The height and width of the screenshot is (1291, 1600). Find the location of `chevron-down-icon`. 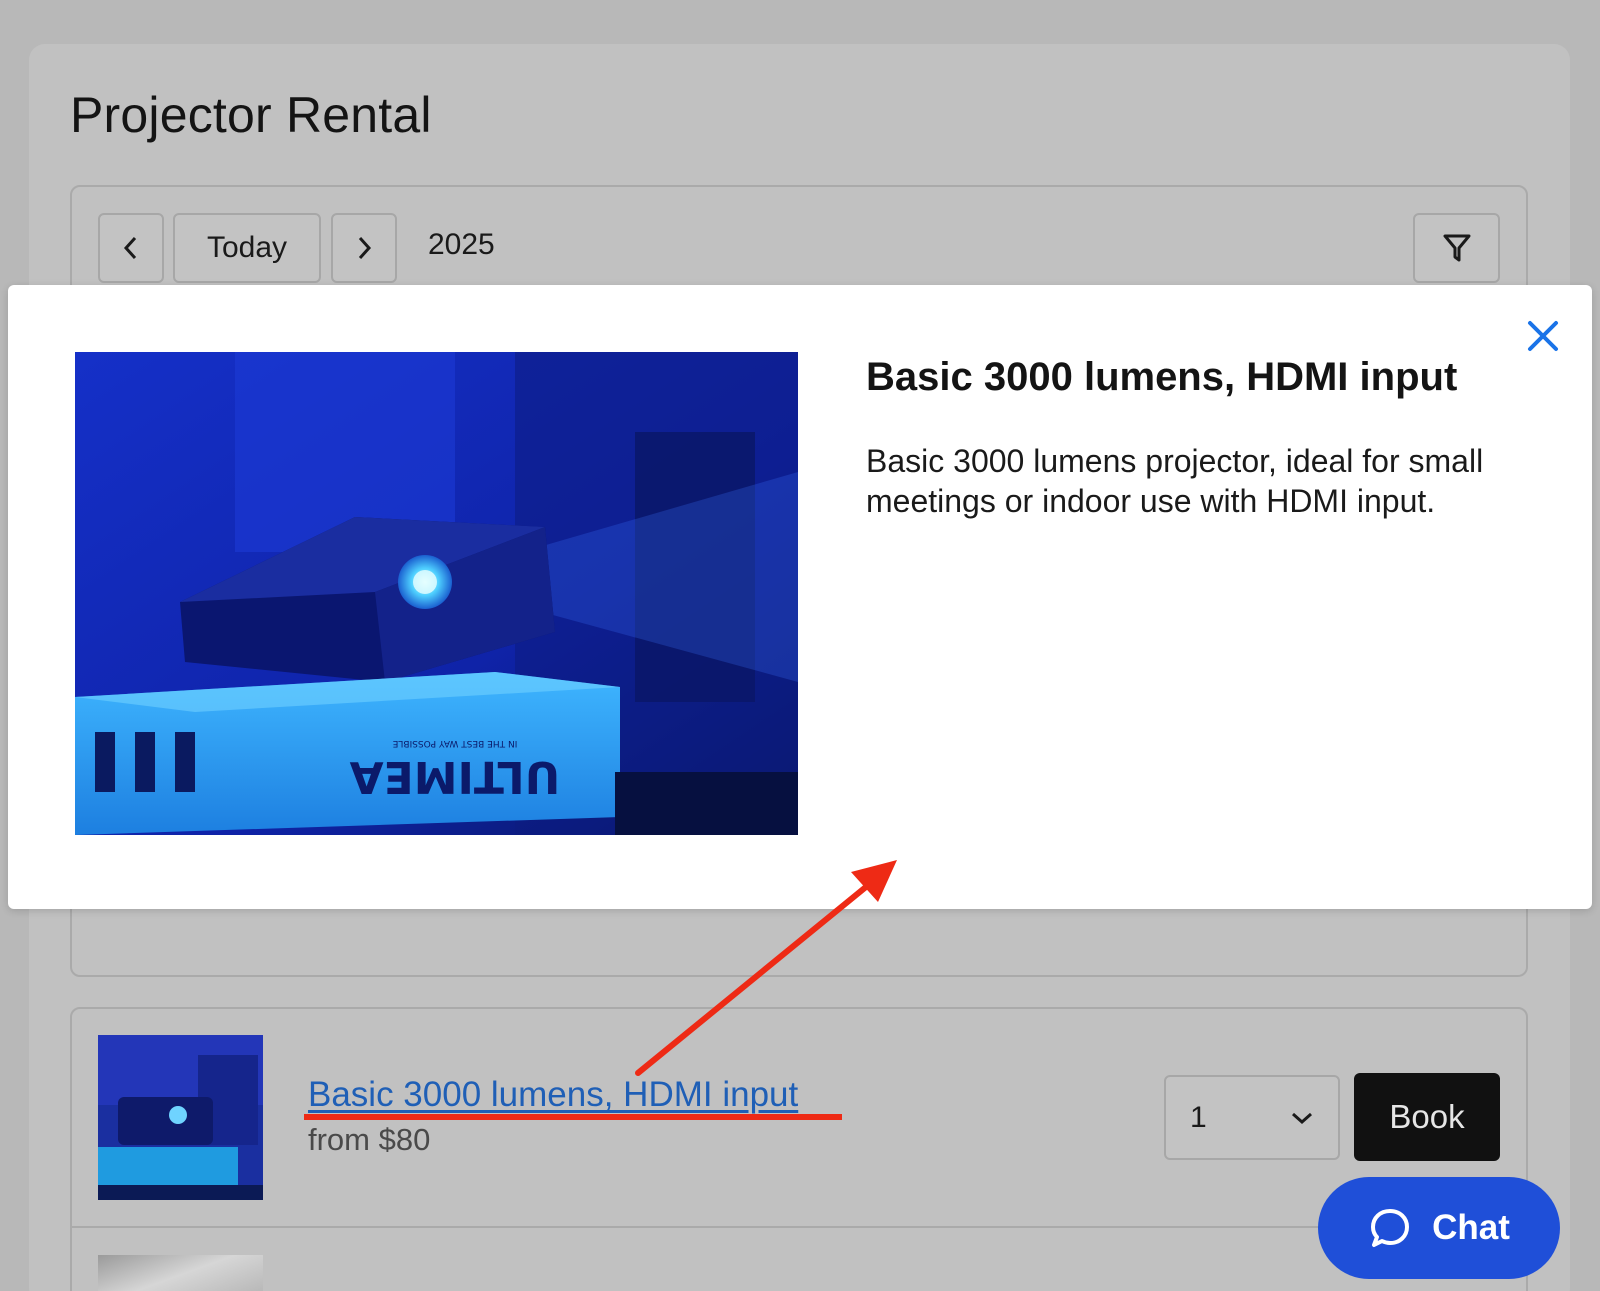

chevron-down-icon is located at coordinates (1302, 1118).